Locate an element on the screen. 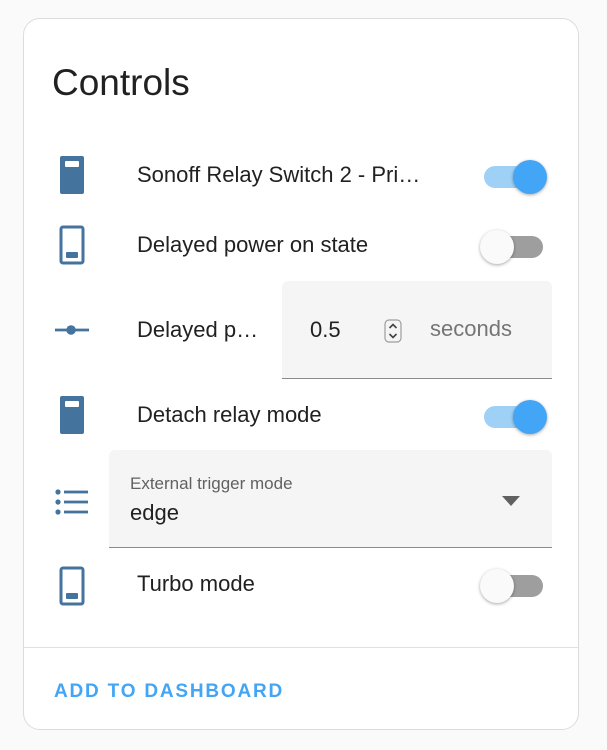 Image resolution: width=607 pixels, height=750 pixels. detach-relay-mode-toggle is located at coordinates (513, 415).